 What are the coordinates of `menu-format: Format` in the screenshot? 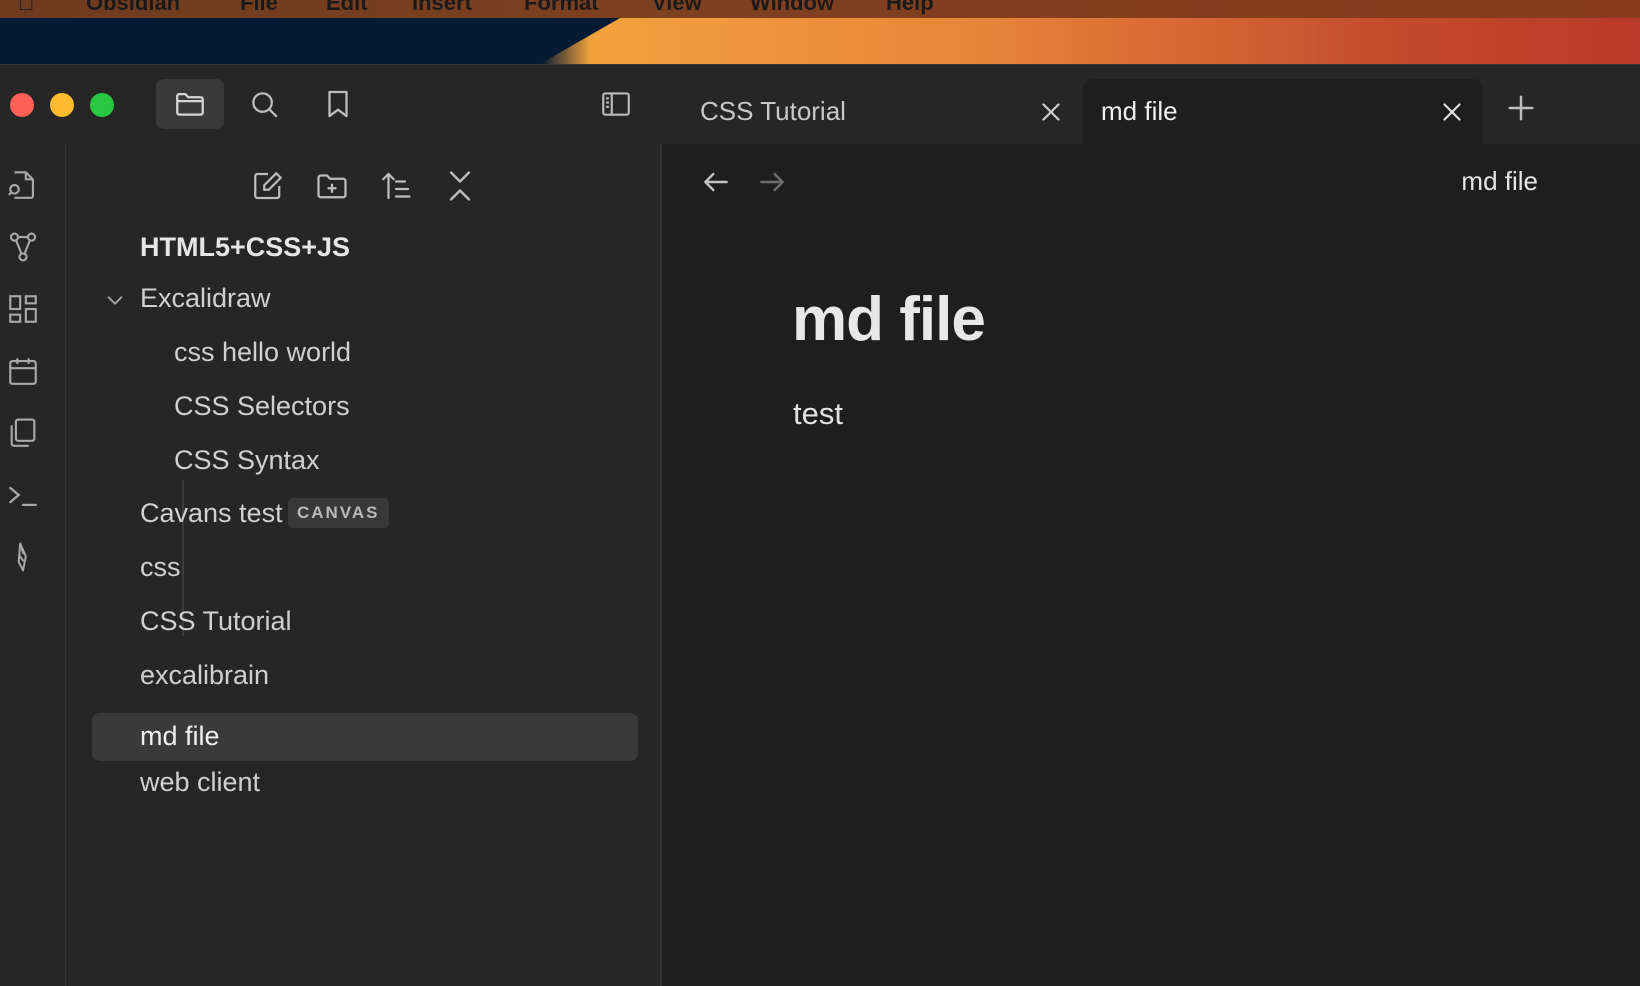 It's located at (561, 8).